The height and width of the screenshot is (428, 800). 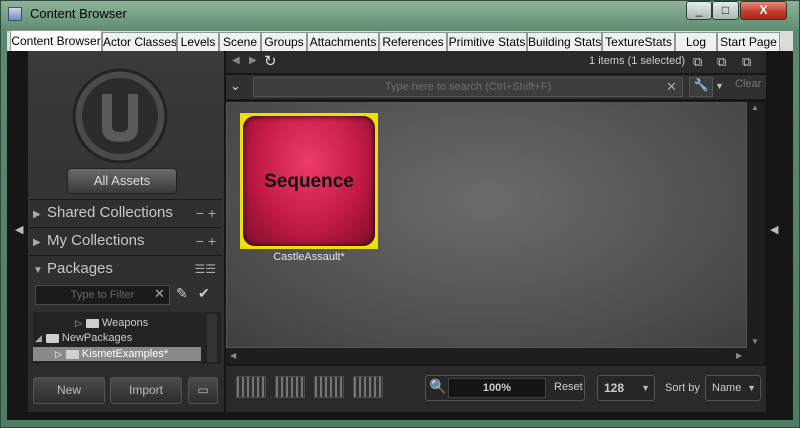 I want to click on new-window-icon: ⧉, so click(x=697, y=62).